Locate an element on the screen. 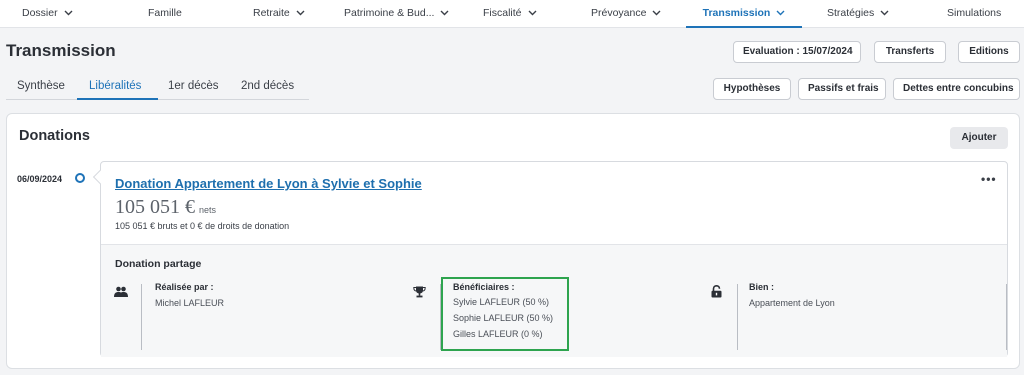 The image size is (1024, 375). nav-item-dossier: Dossier is located at coordinates (47, 14).